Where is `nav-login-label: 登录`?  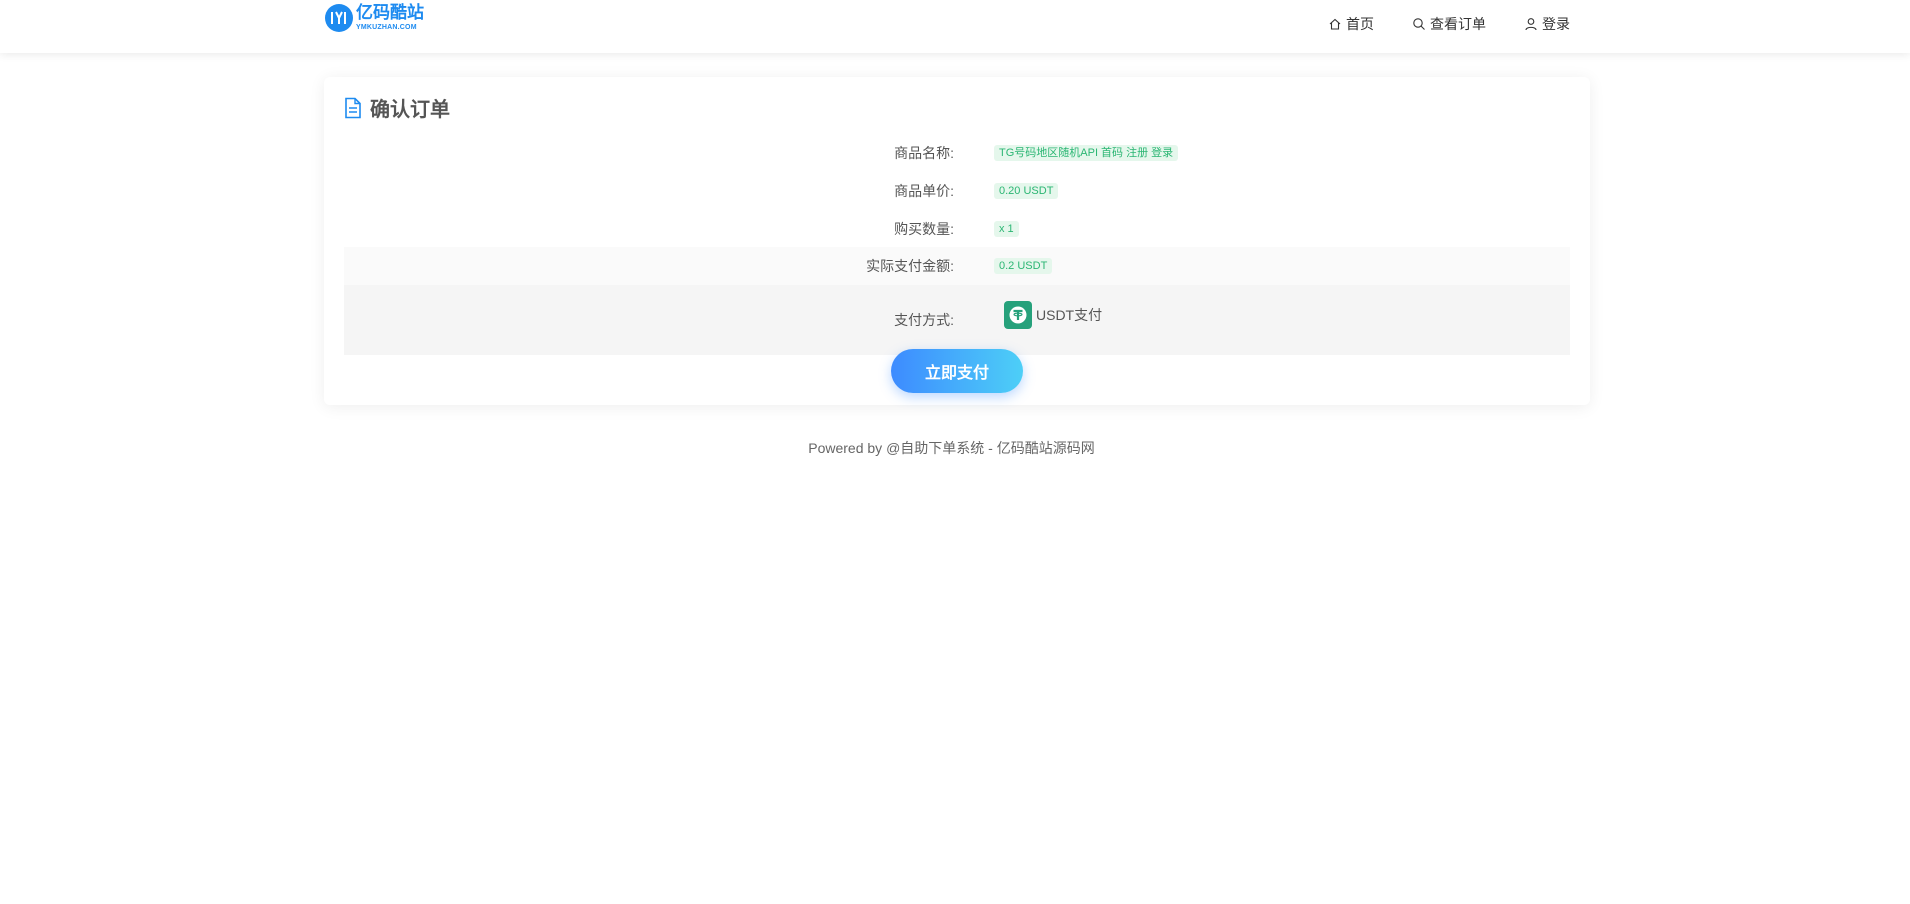
nav-login-label: 登录 is located at coordinates (1556, 24).